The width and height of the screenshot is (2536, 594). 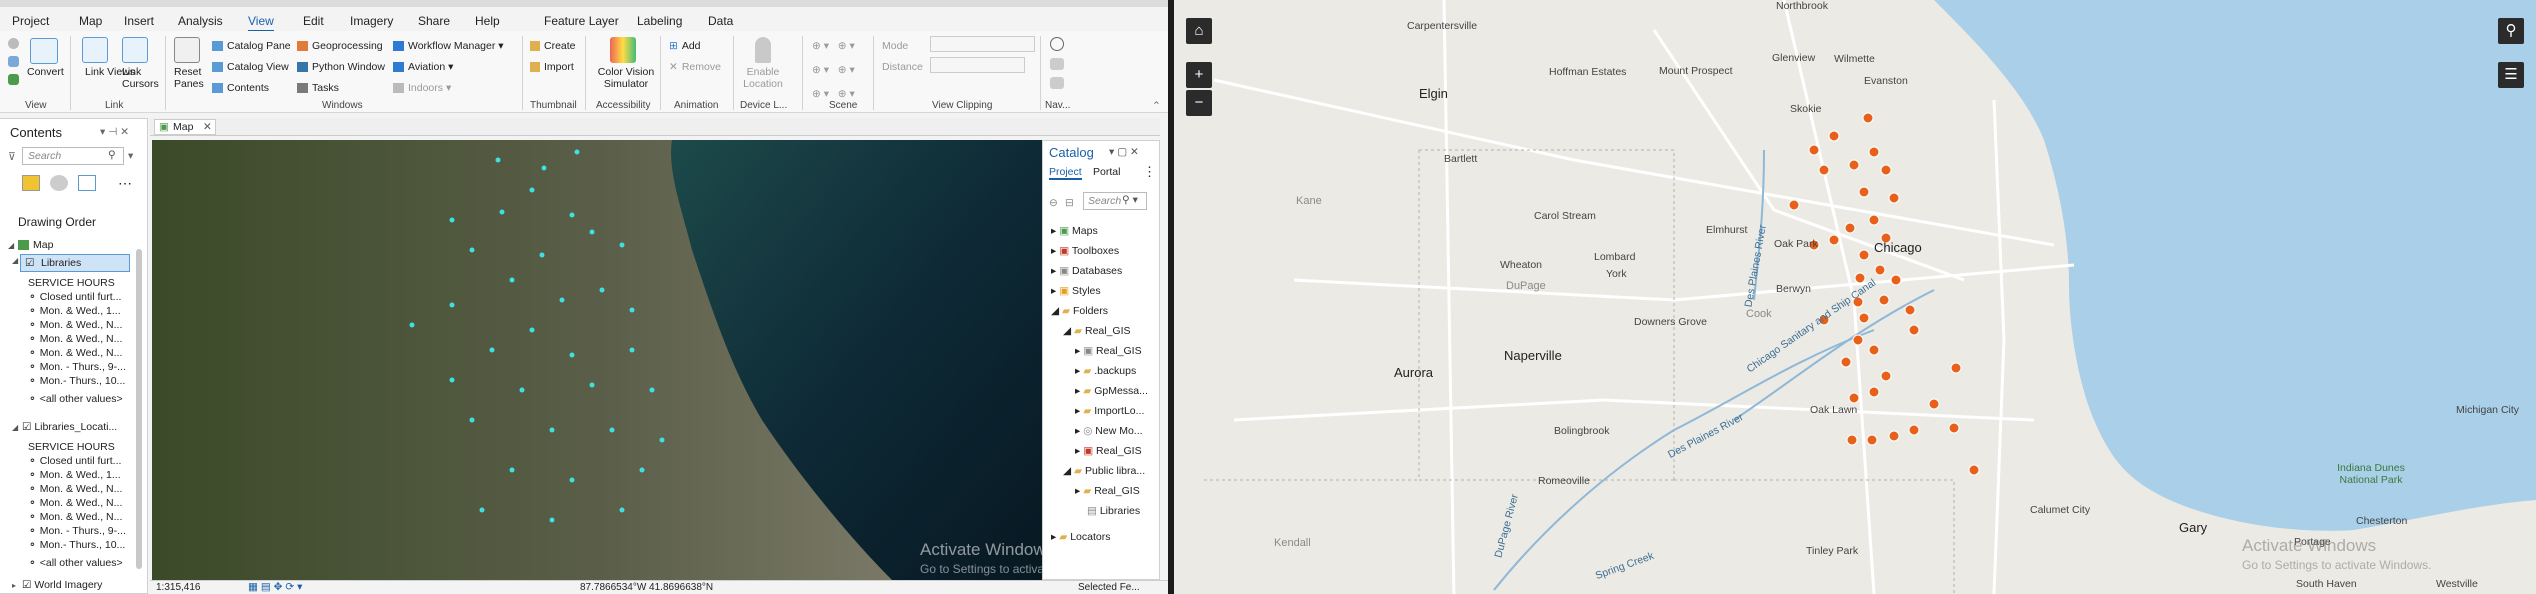 I want to click on home-icon: ⊟, so click(x=1069, y=203).